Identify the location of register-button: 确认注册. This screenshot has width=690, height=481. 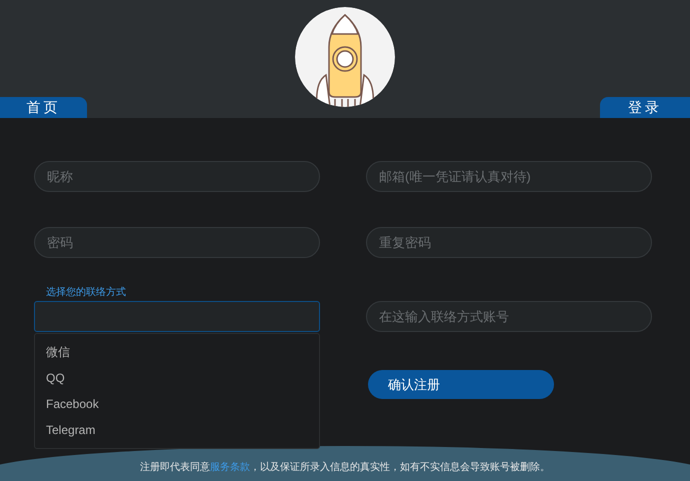
(461, 384).